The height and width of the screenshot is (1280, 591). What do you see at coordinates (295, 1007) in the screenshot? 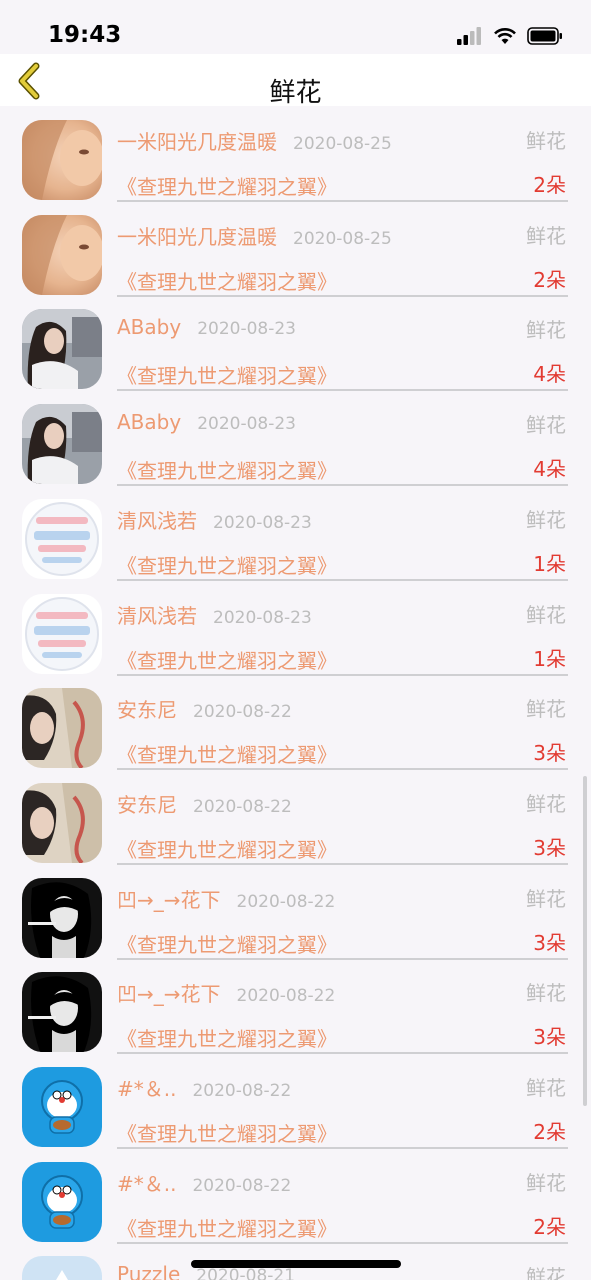
I see `list-item: 凹→_→花下 2020-08-22 鲜花《查理九世之耀羽之翼》 3朵` at bounding box center [295, 1007].